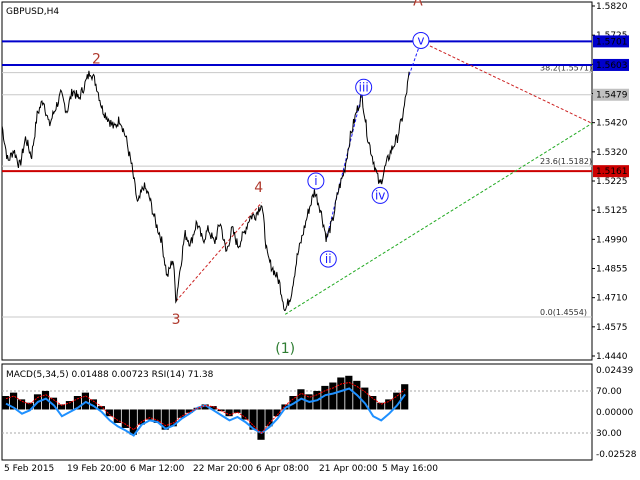  What do you see at coordinates (614, 413) in the screenshot?
I see `indicator-axis-label: 0.00000` at bounding box center [614, 413].